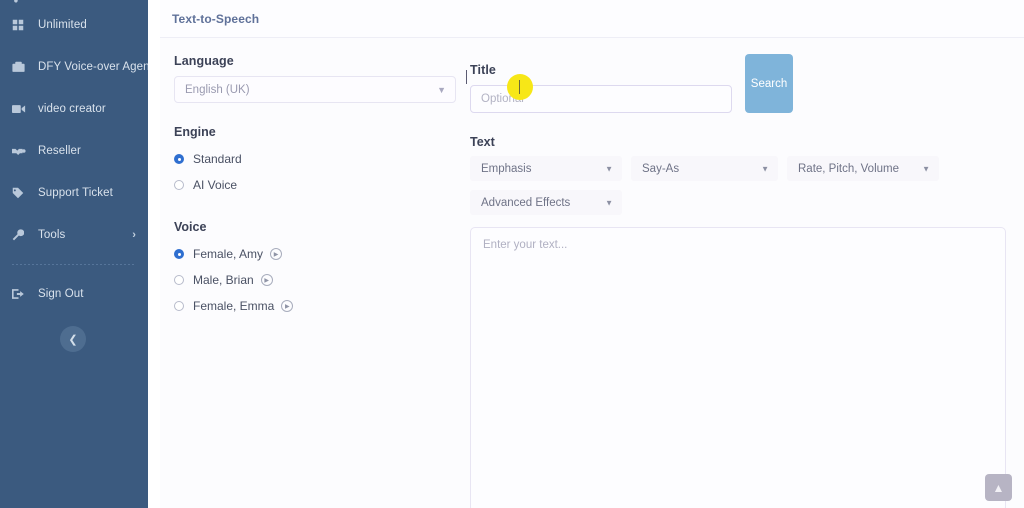  I want to click on text-caret, so click(466, 77).